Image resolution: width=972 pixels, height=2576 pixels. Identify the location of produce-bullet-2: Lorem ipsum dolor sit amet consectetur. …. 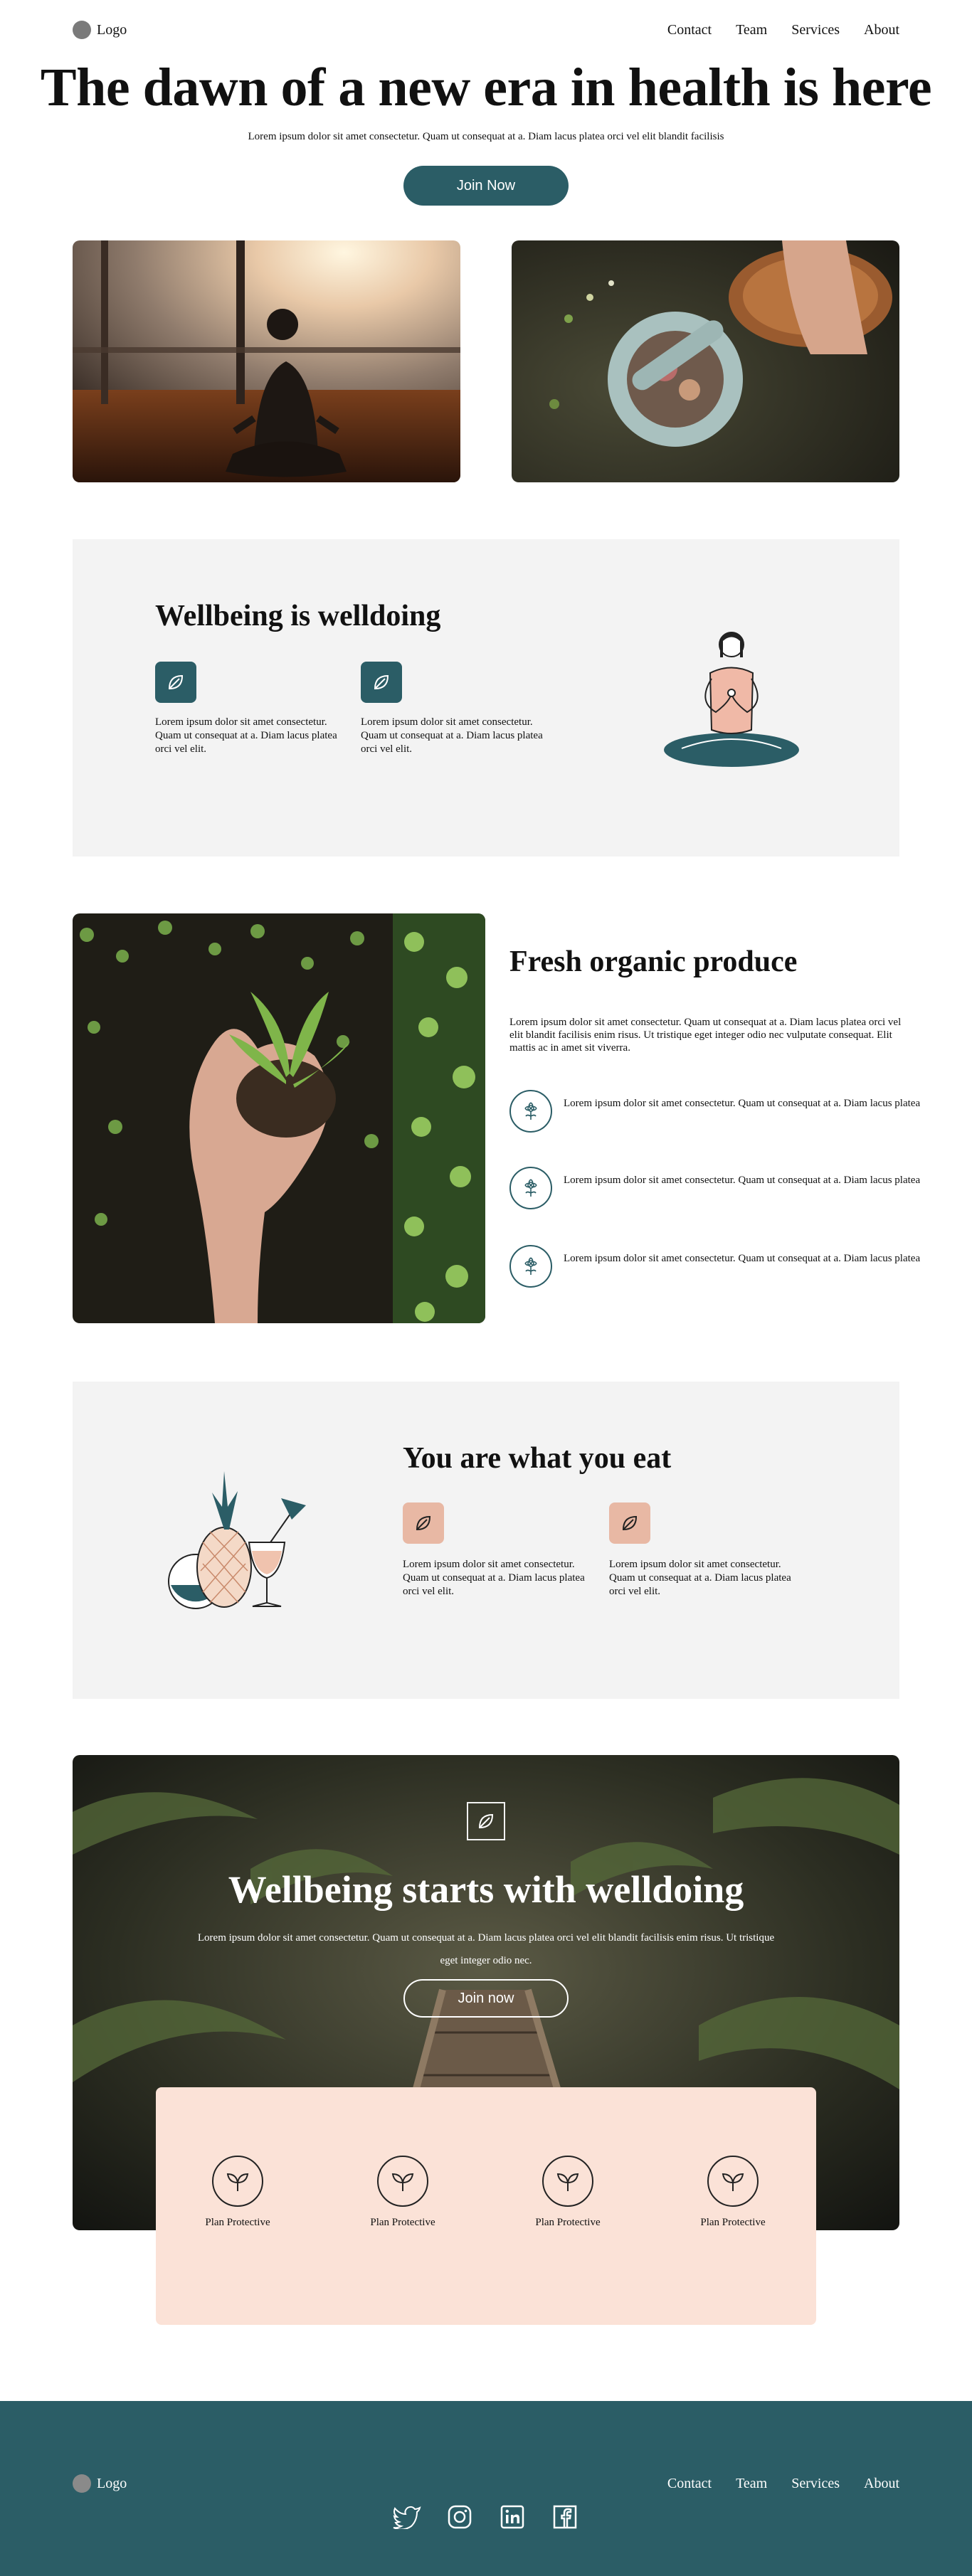
(715, 1188).